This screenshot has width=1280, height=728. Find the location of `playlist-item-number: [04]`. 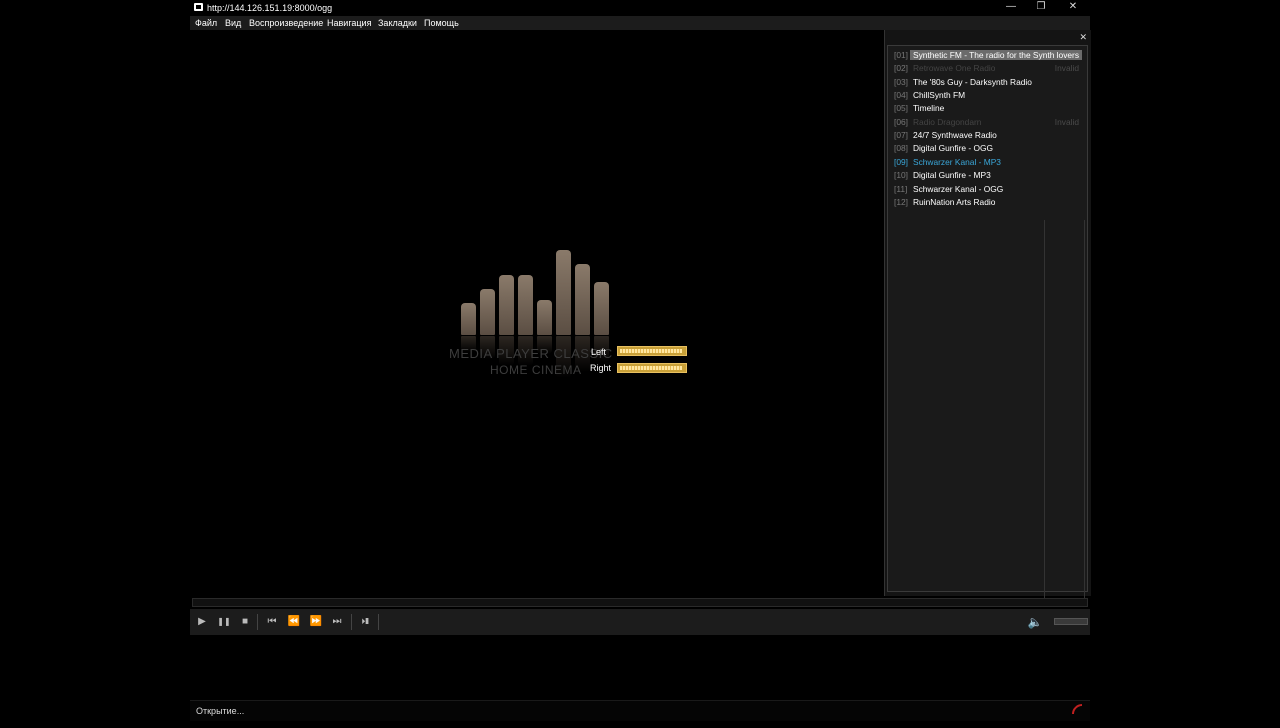

playlist-item-number: [04] is located at coordinates (901, 95).